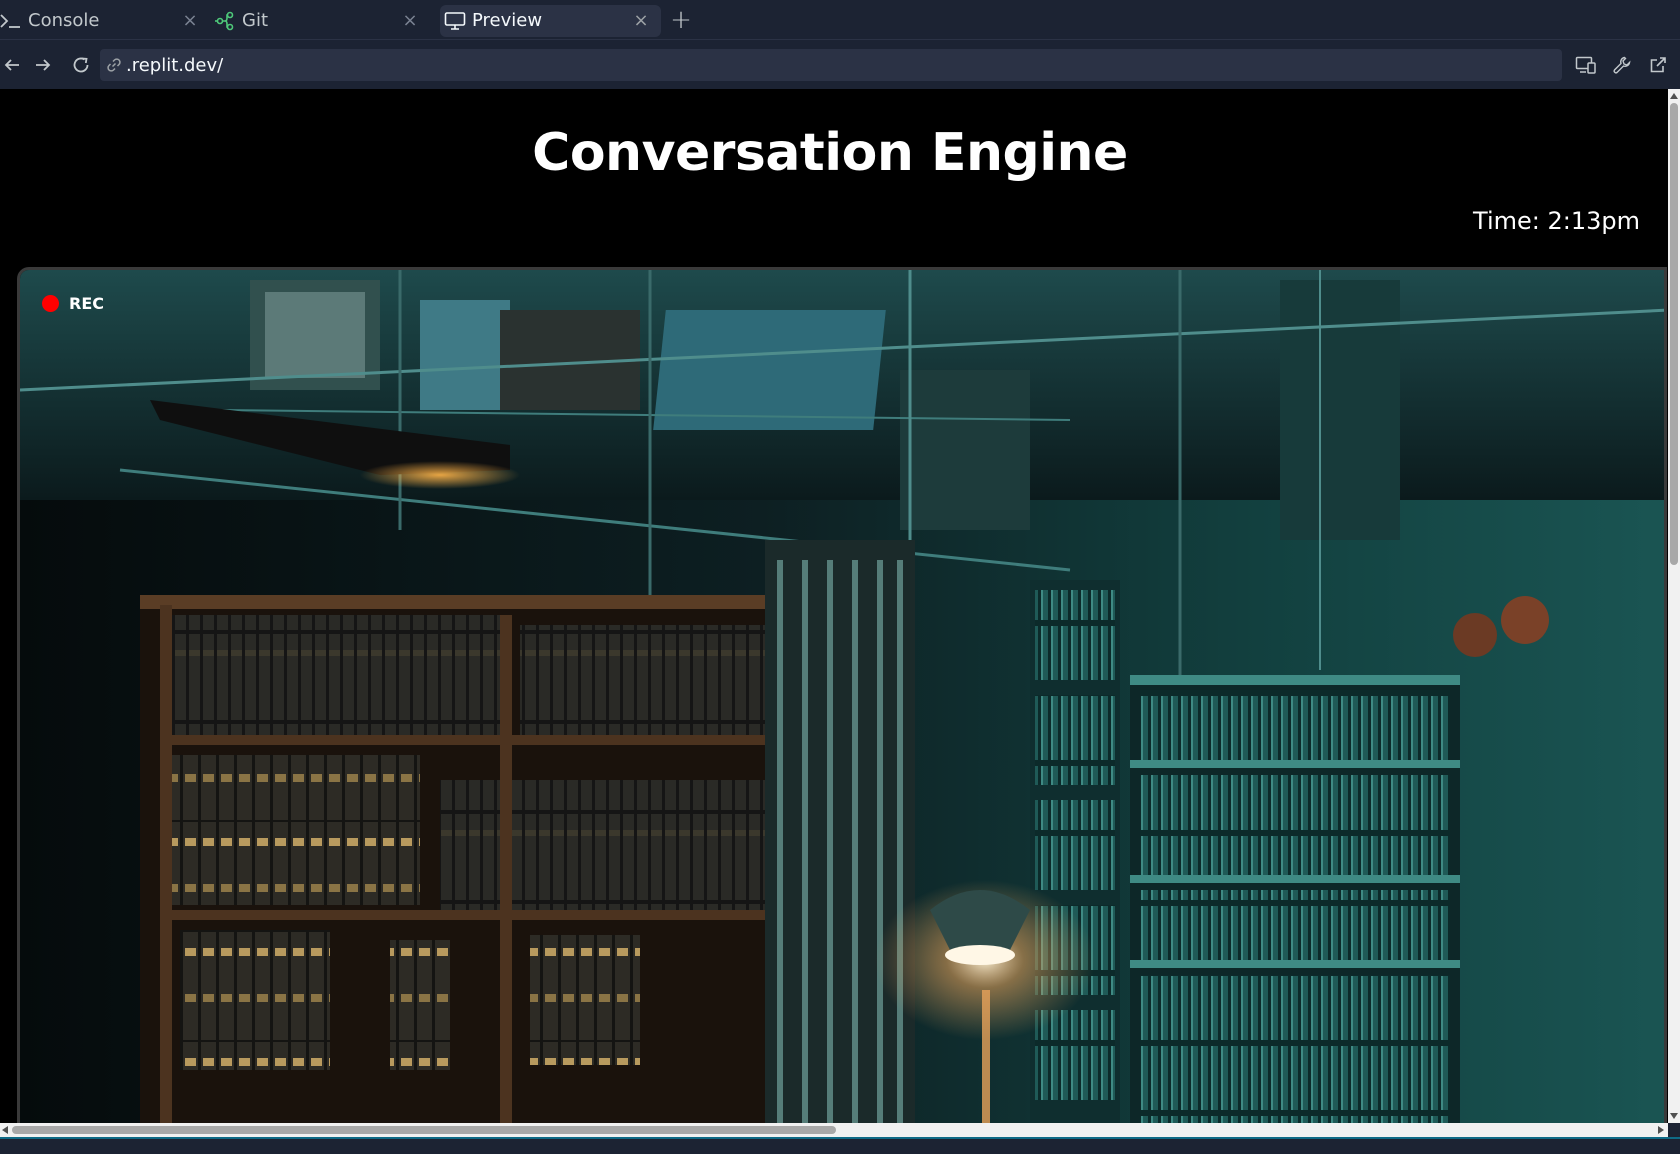 The width and height of the screenshot is (1680, 1154). I want to click on bottom-strip, so click(840, 1145).